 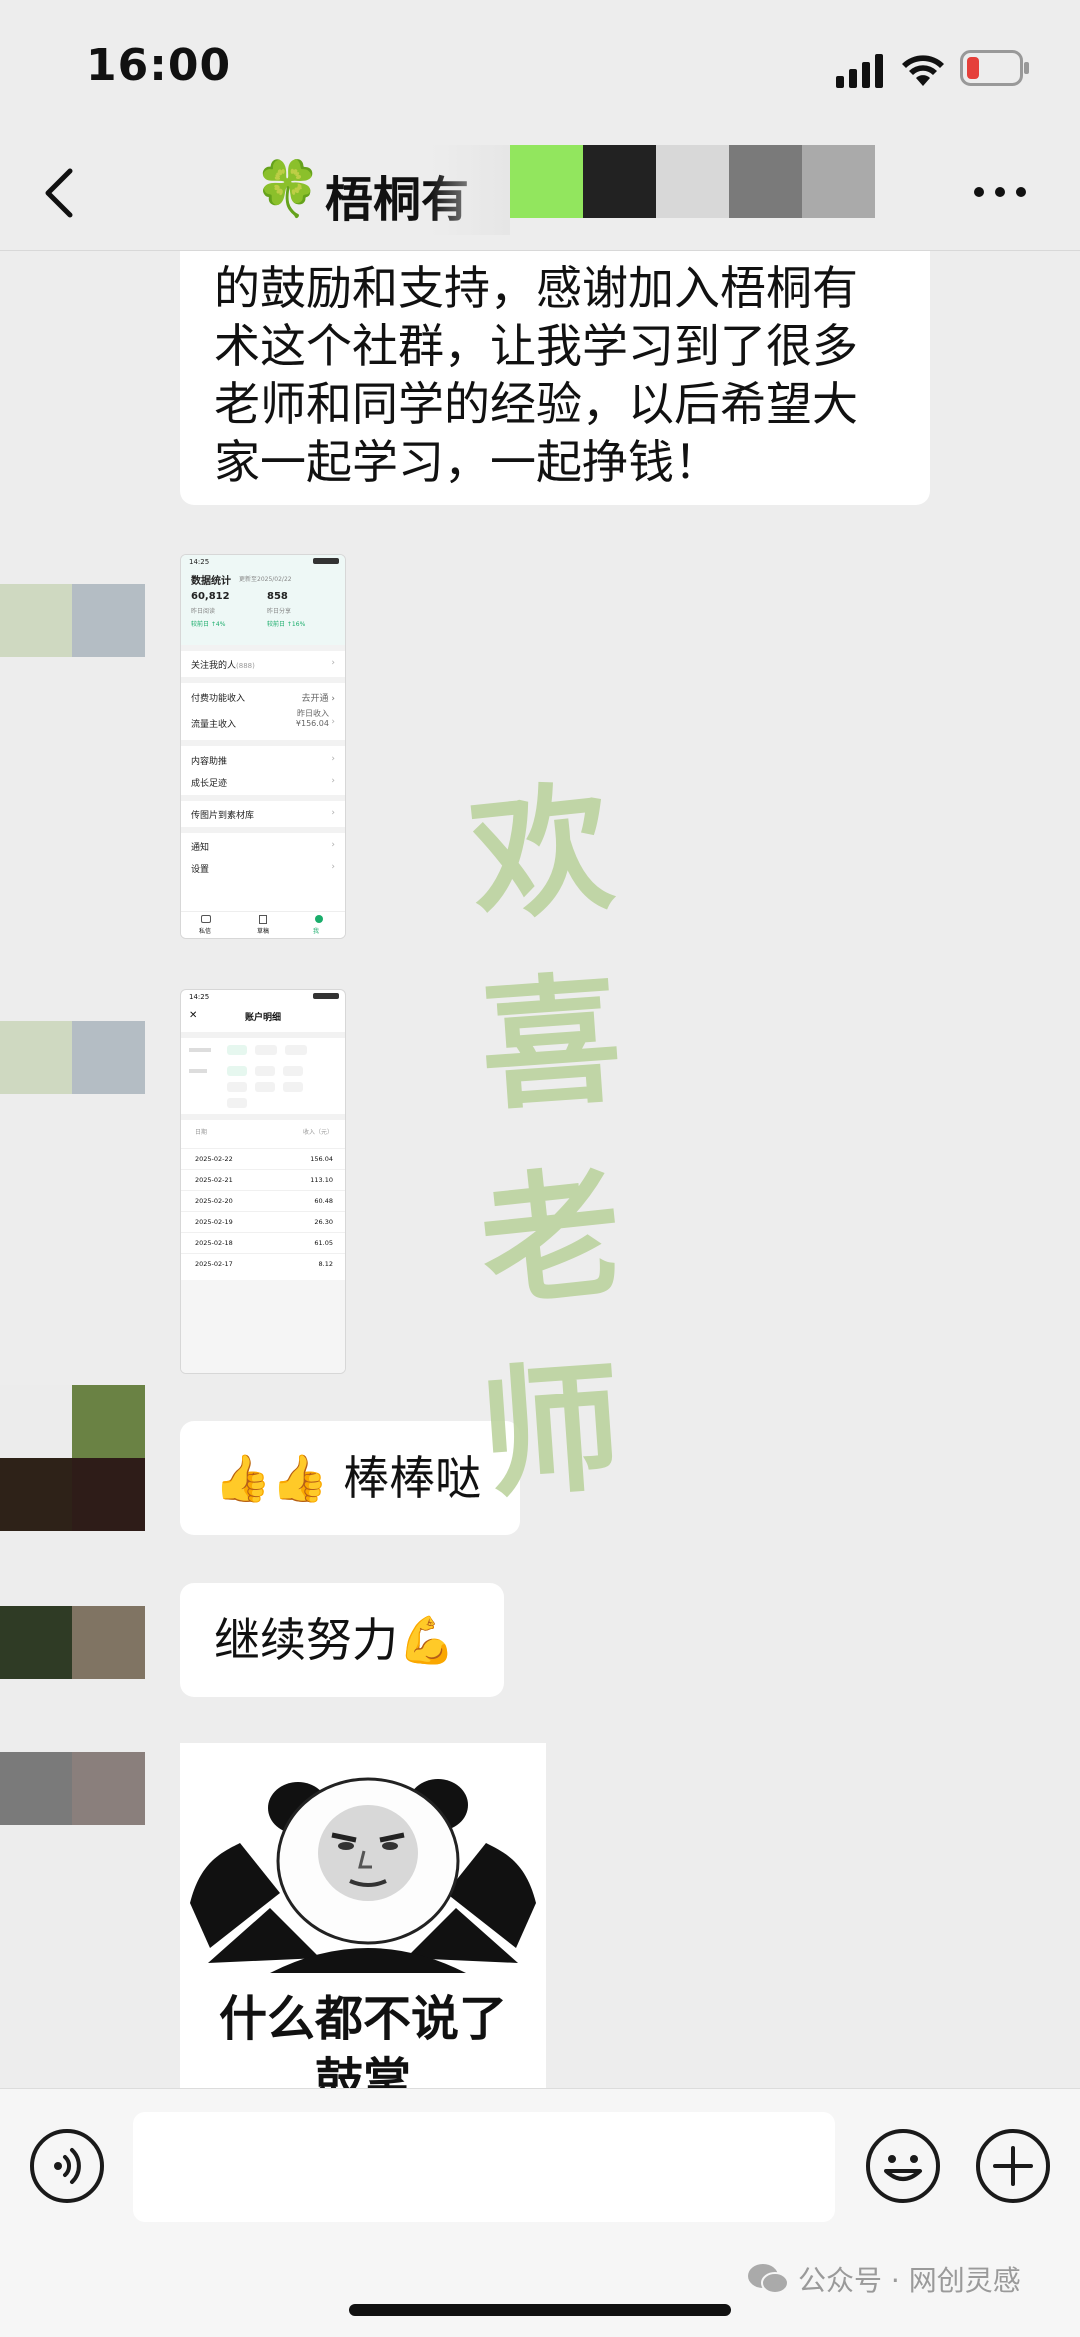 I want to click on shot1-stat2-label: 昨日分享, so click(x=279, y=611).